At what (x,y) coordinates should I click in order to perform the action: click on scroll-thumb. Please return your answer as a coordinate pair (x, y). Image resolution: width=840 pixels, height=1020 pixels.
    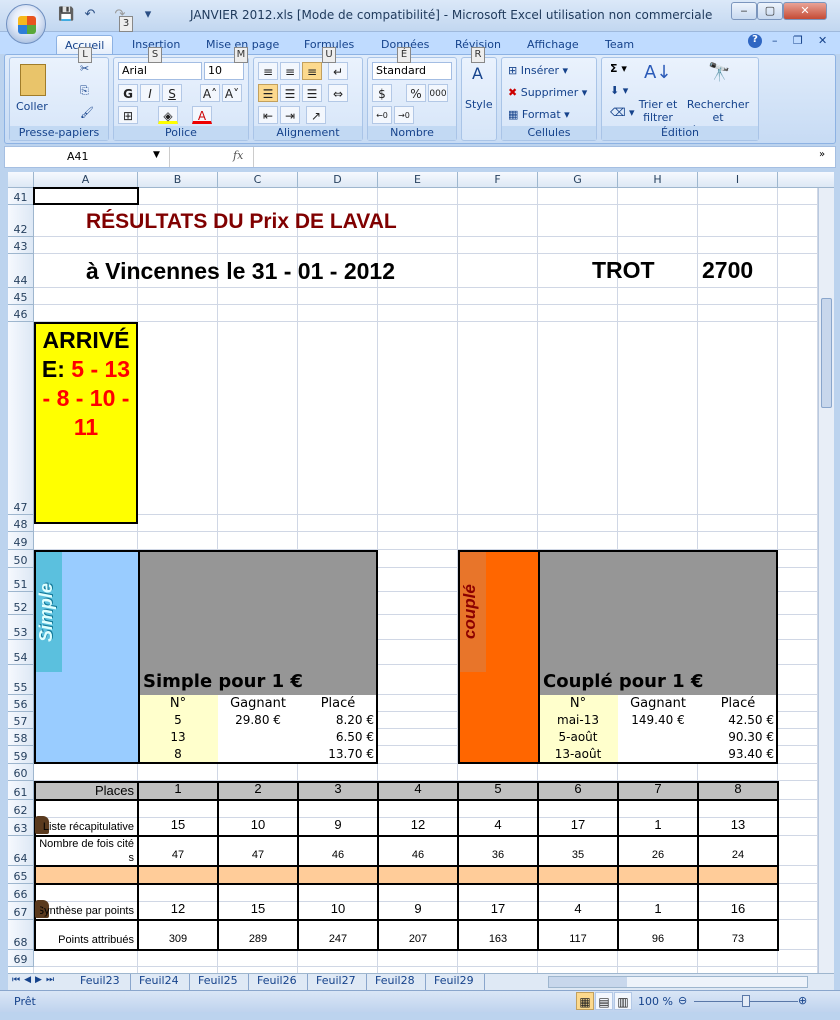
    Looking at the image, I should click on (826, 353).